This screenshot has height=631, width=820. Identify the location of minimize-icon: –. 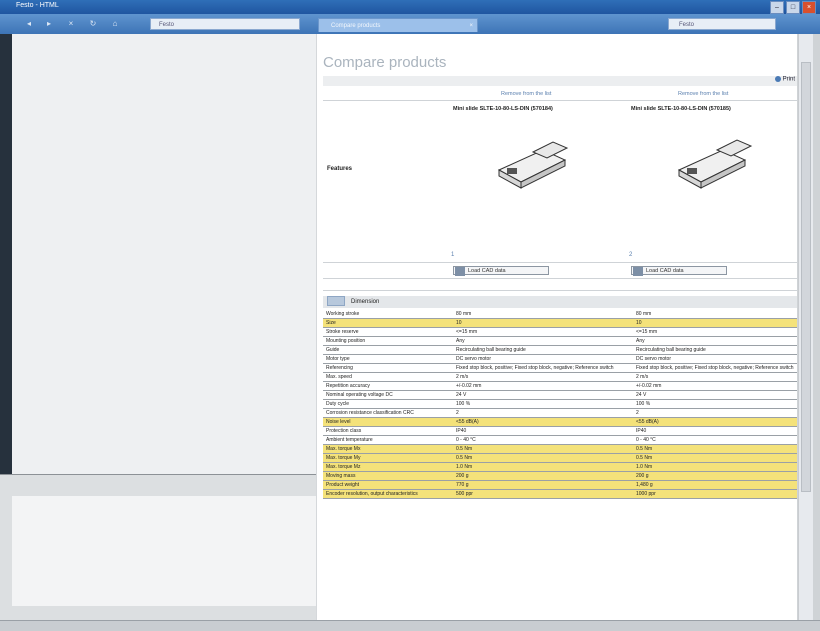
(777, 7).